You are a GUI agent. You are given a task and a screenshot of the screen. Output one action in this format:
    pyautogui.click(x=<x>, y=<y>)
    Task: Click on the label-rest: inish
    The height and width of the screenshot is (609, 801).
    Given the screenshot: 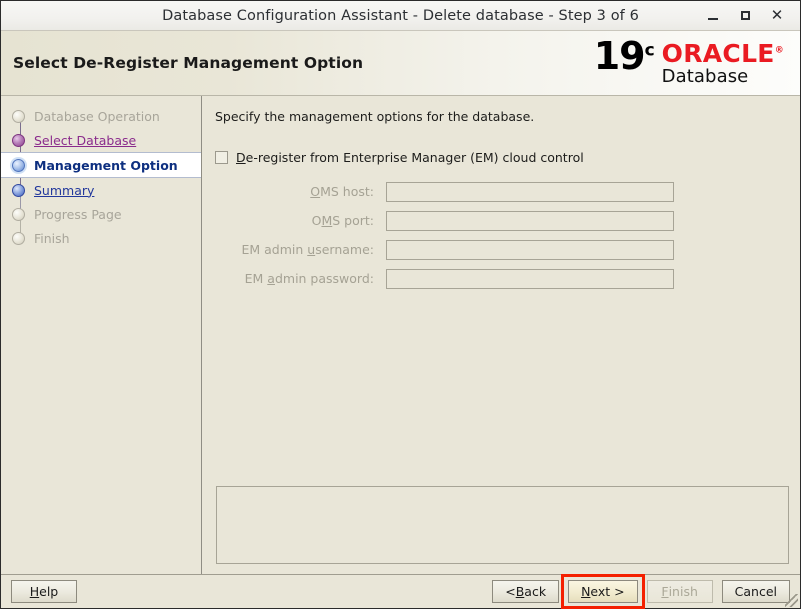 What is the action you would take?
    pyautogui.click(x=683, y=591)
    